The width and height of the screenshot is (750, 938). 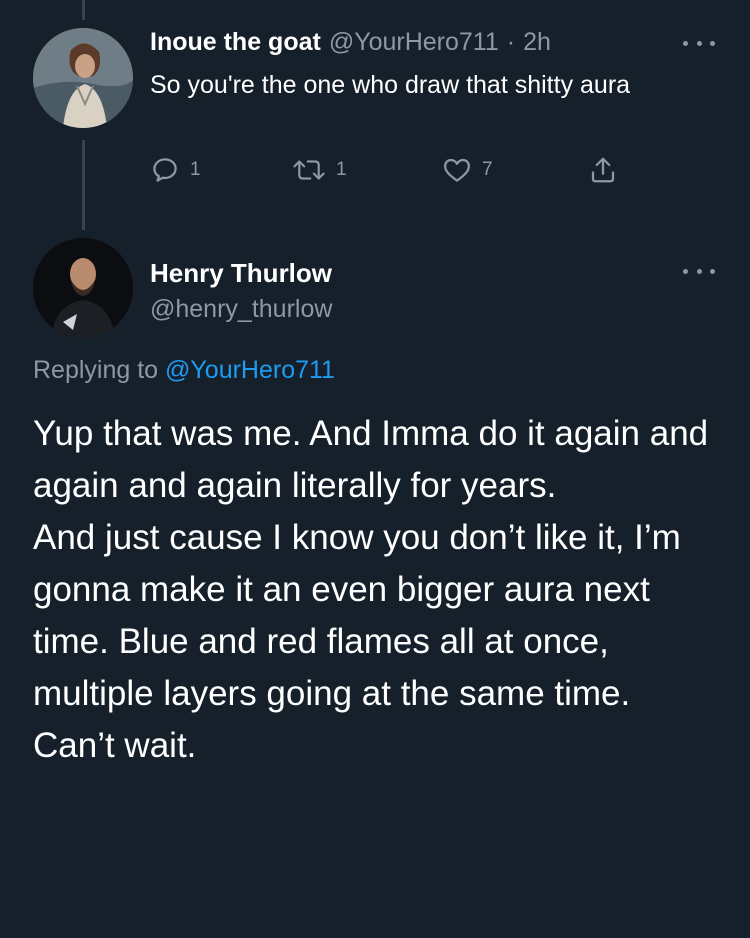 What do you see at coordinates (83, 10) in the screenshot?
I see `thread-connector-top` at bounding box center [83, 10].